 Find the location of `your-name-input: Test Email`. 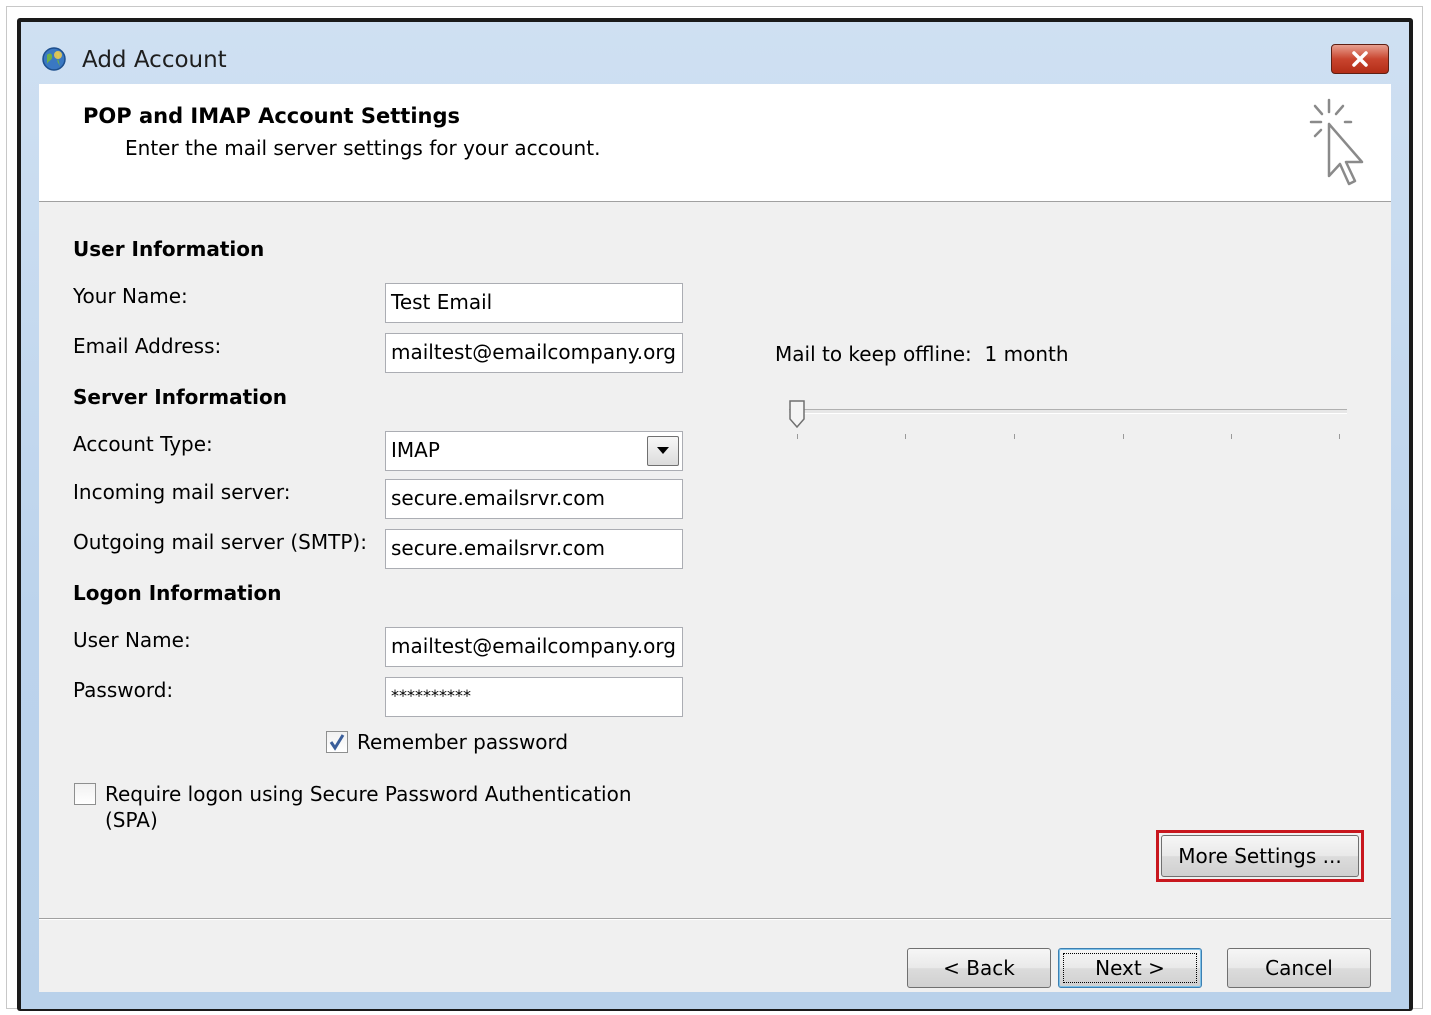

your-name-input: Test Email is located at coordinates (534, 303).